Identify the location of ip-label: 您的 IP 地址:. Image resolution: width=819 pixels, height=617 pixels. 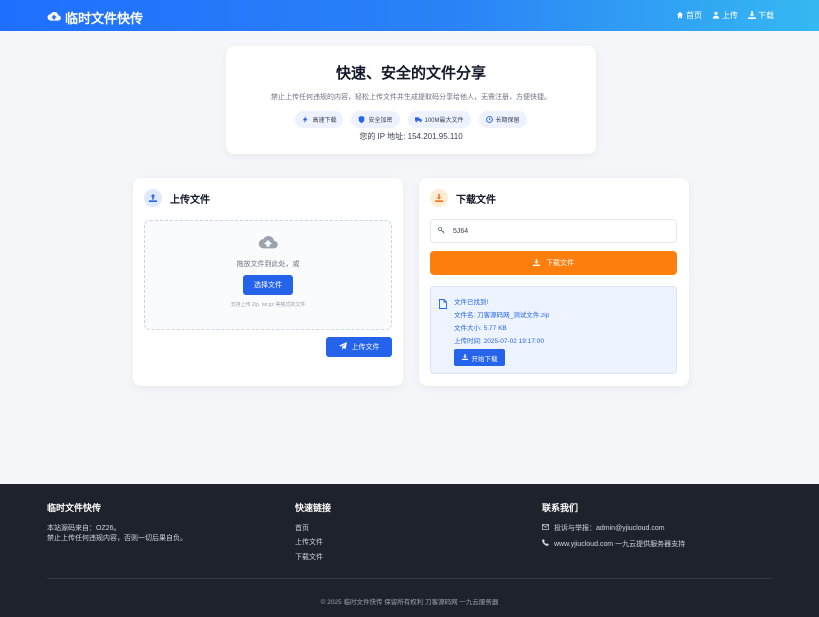
(382, 136).